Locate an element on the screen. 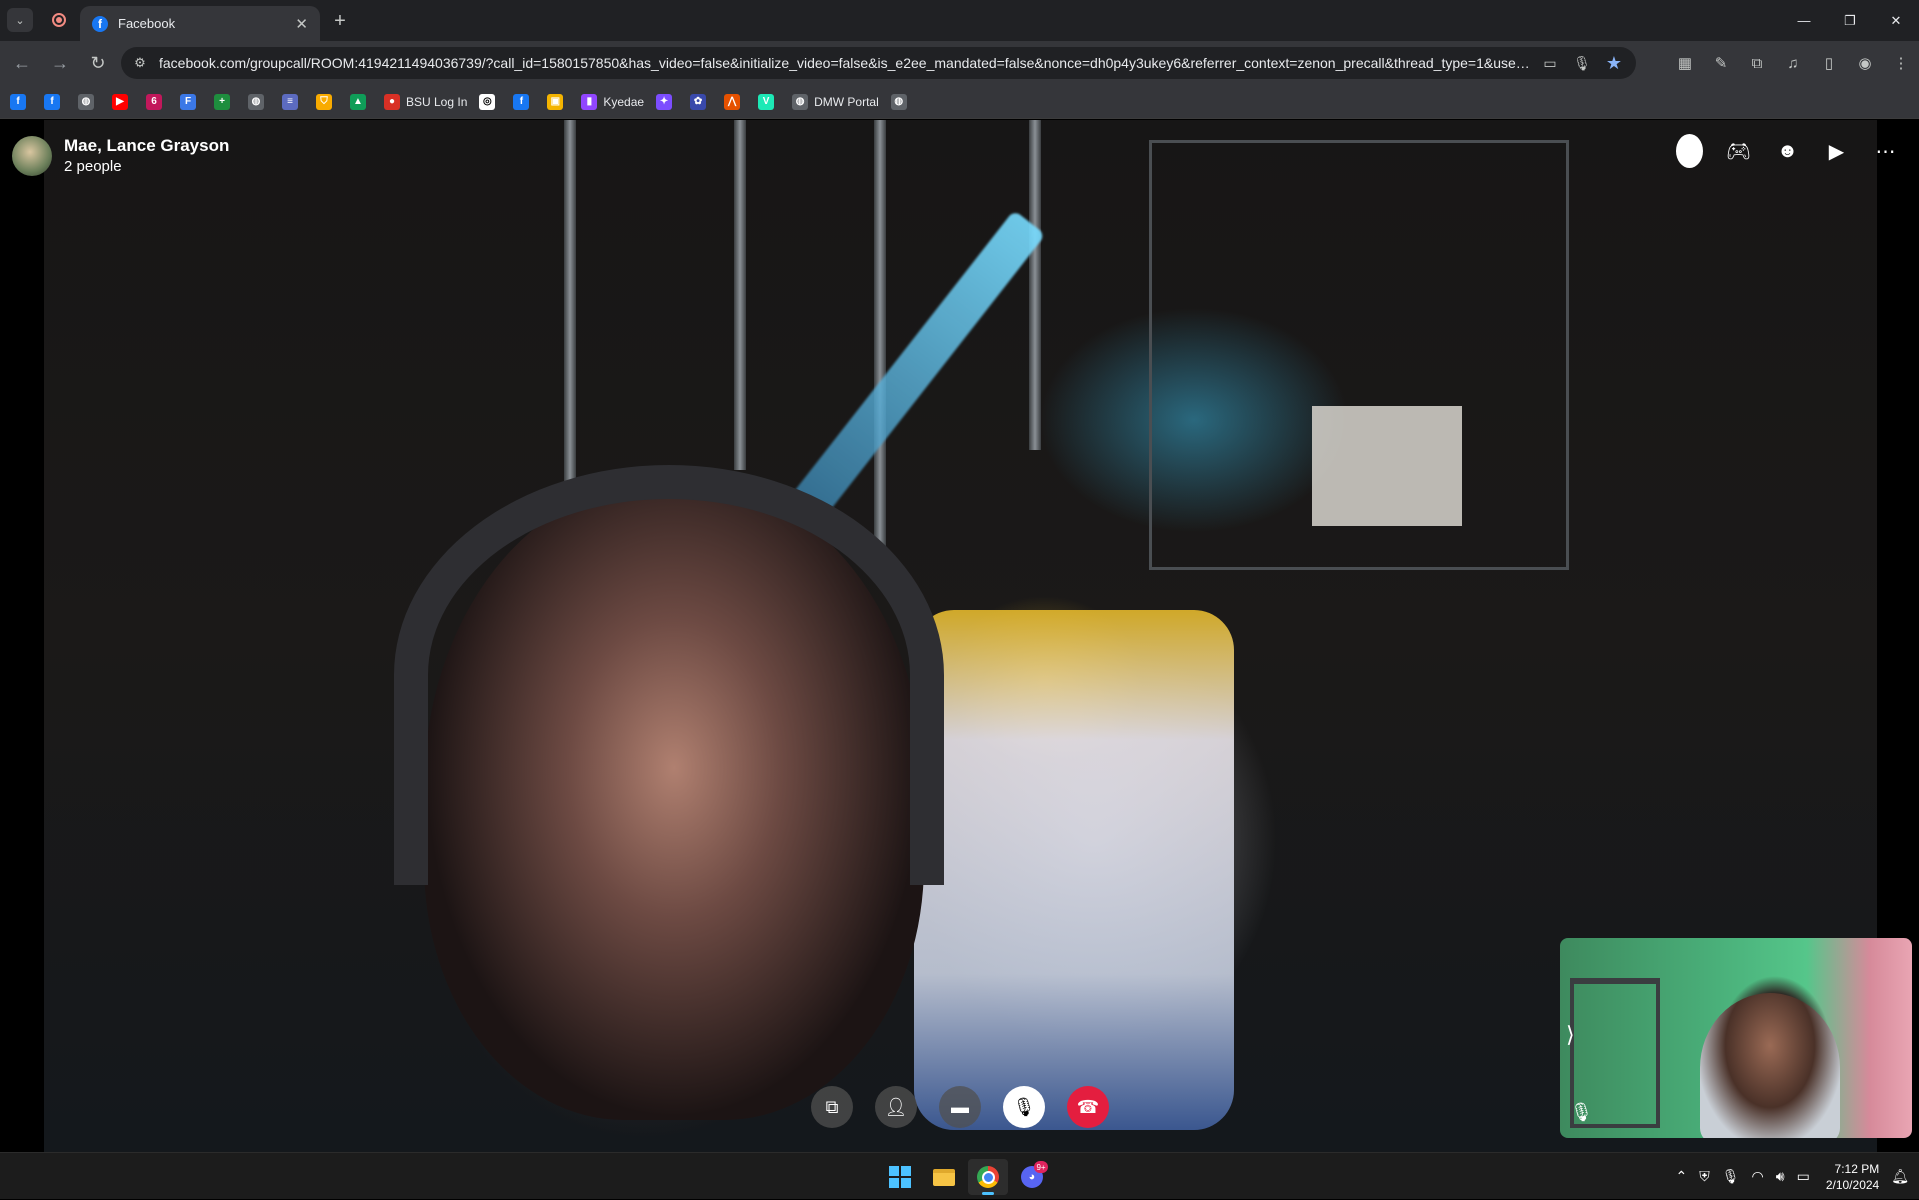 This screenshot has height=1200, width=1919. add-person-icon: 👤︎ is located at coordinates (896, 1106).